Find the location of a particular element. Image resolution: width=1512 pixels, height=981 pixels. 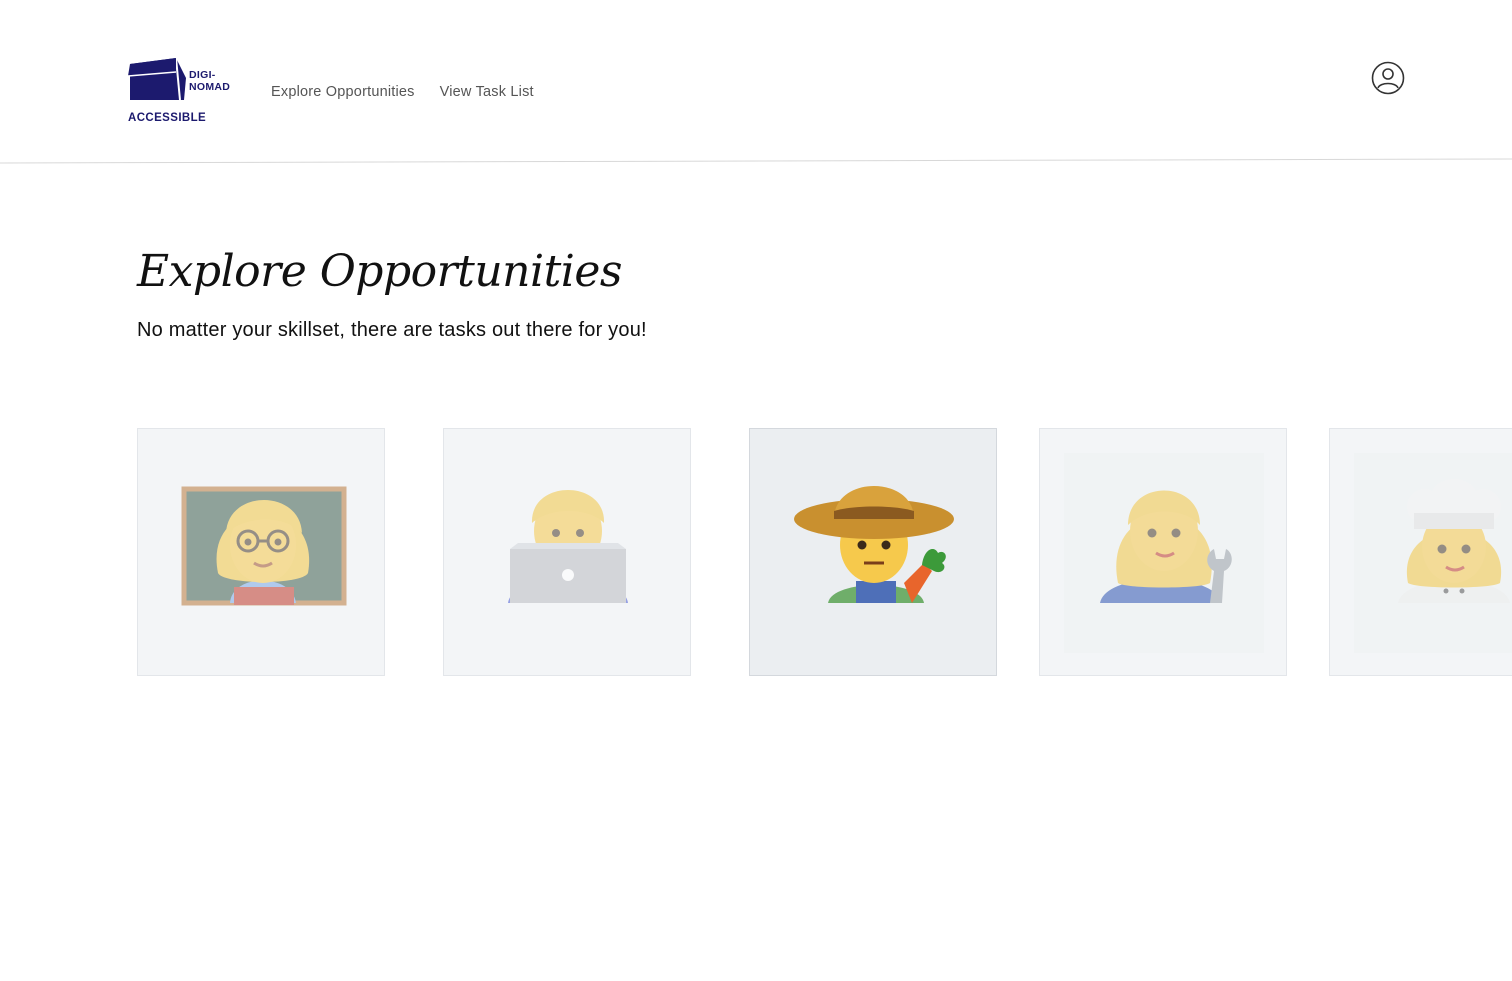

technologist-emoji-icon is located at coordinates (568, 546).